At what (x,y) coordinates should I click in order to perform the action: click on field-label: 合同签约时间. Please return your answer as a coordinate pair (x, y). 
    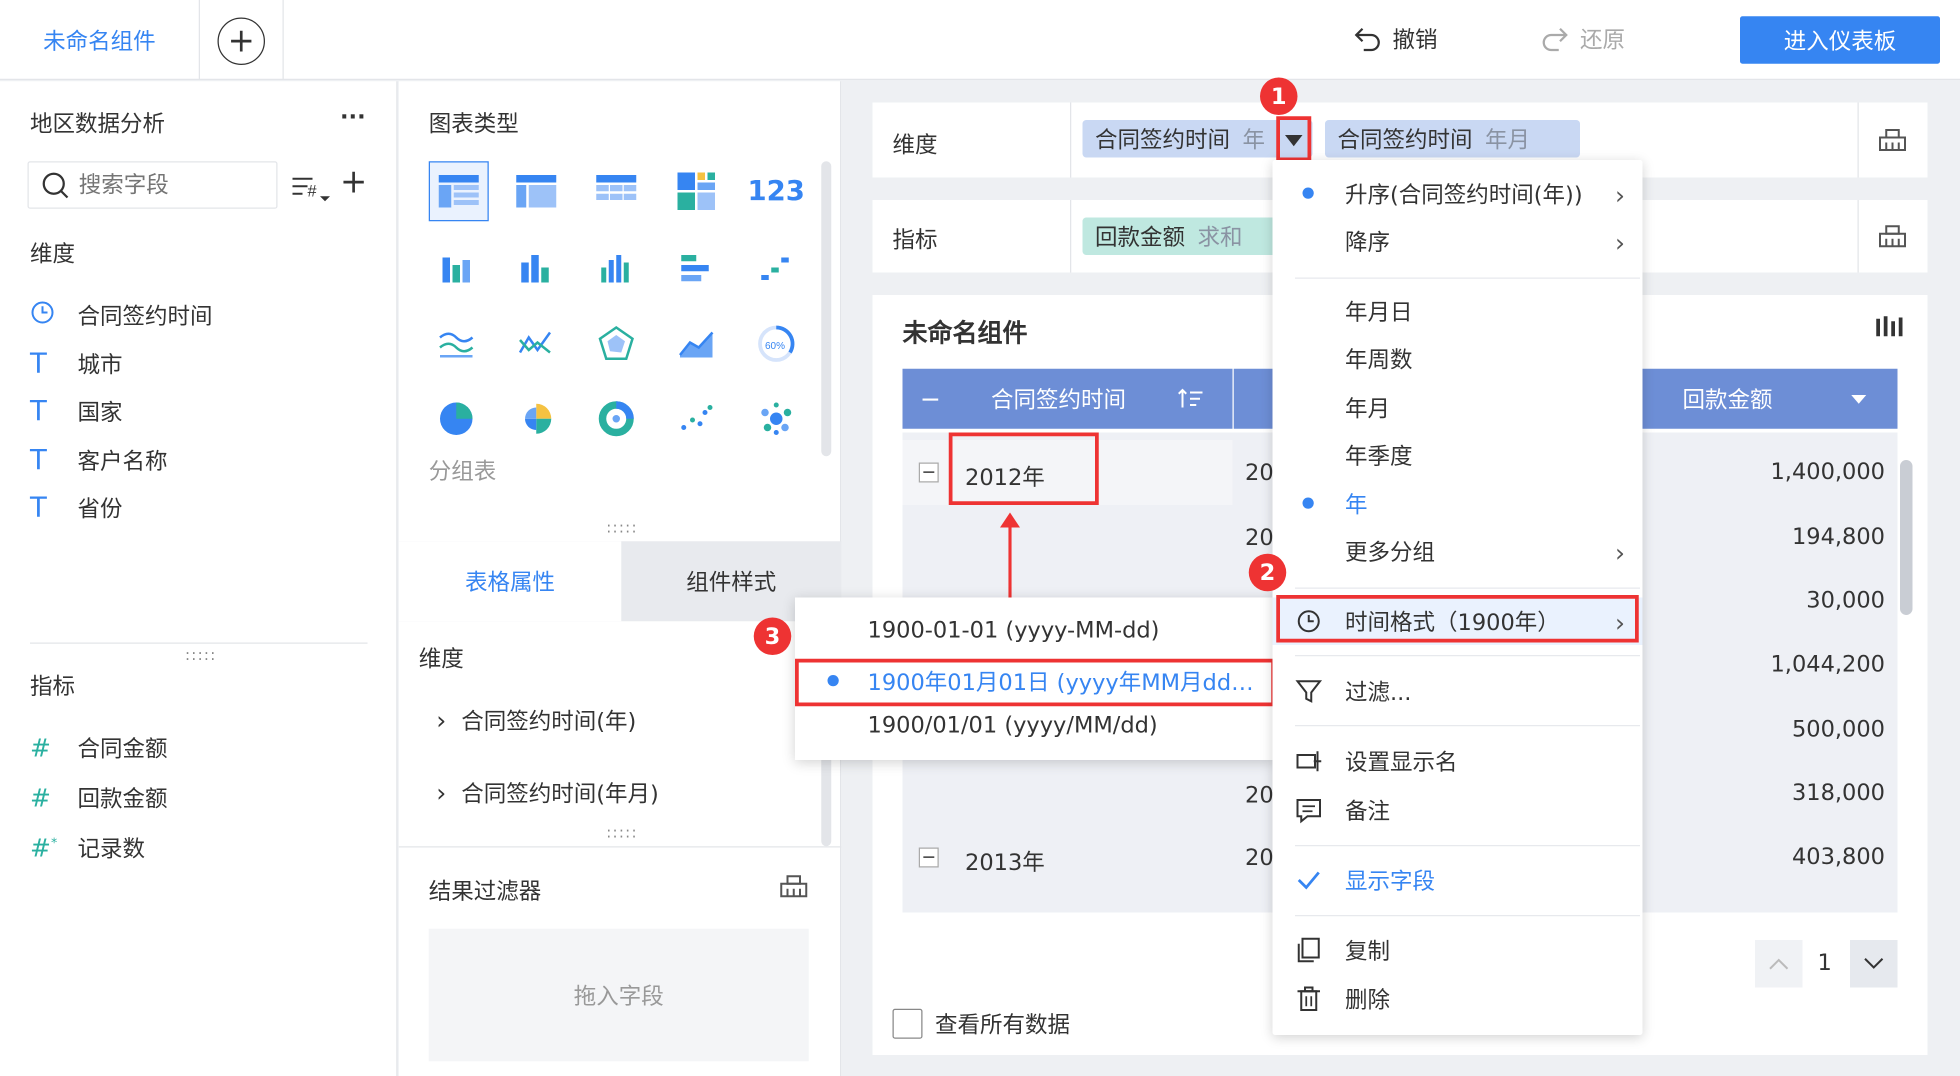
    Looking at the image, I should click on (145, 316).